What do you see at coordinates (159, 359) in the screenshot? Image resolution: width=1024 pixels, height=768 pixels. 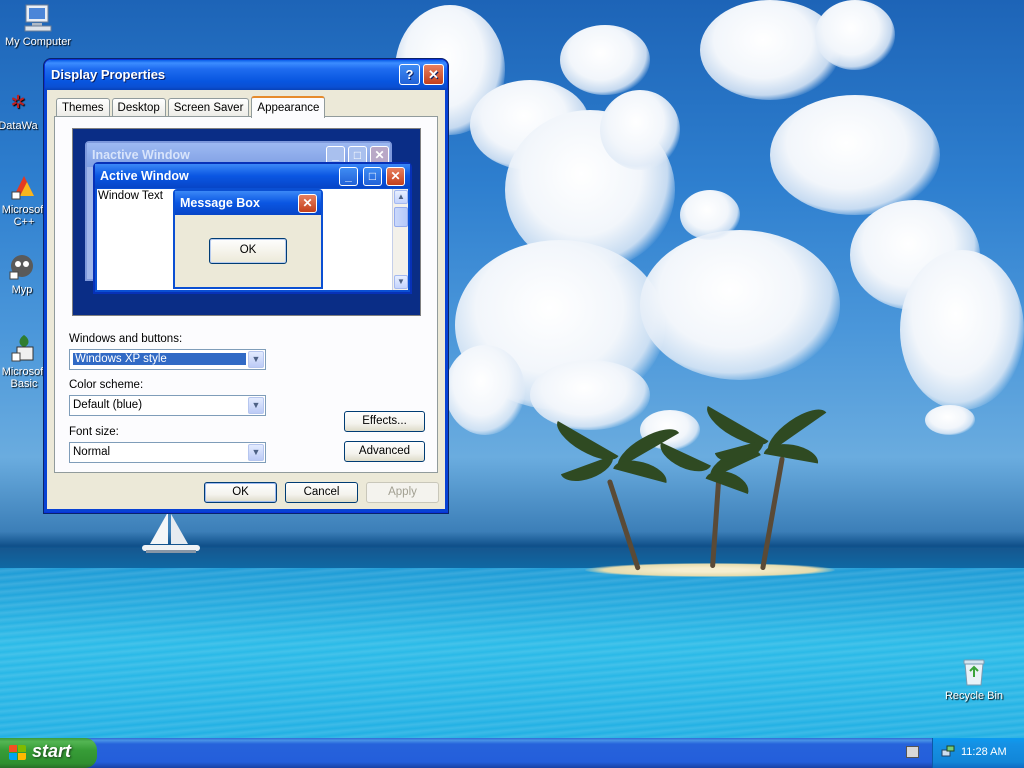 I see `windows-buttons-value: Windows XP style` at bounding box center [159, 359].